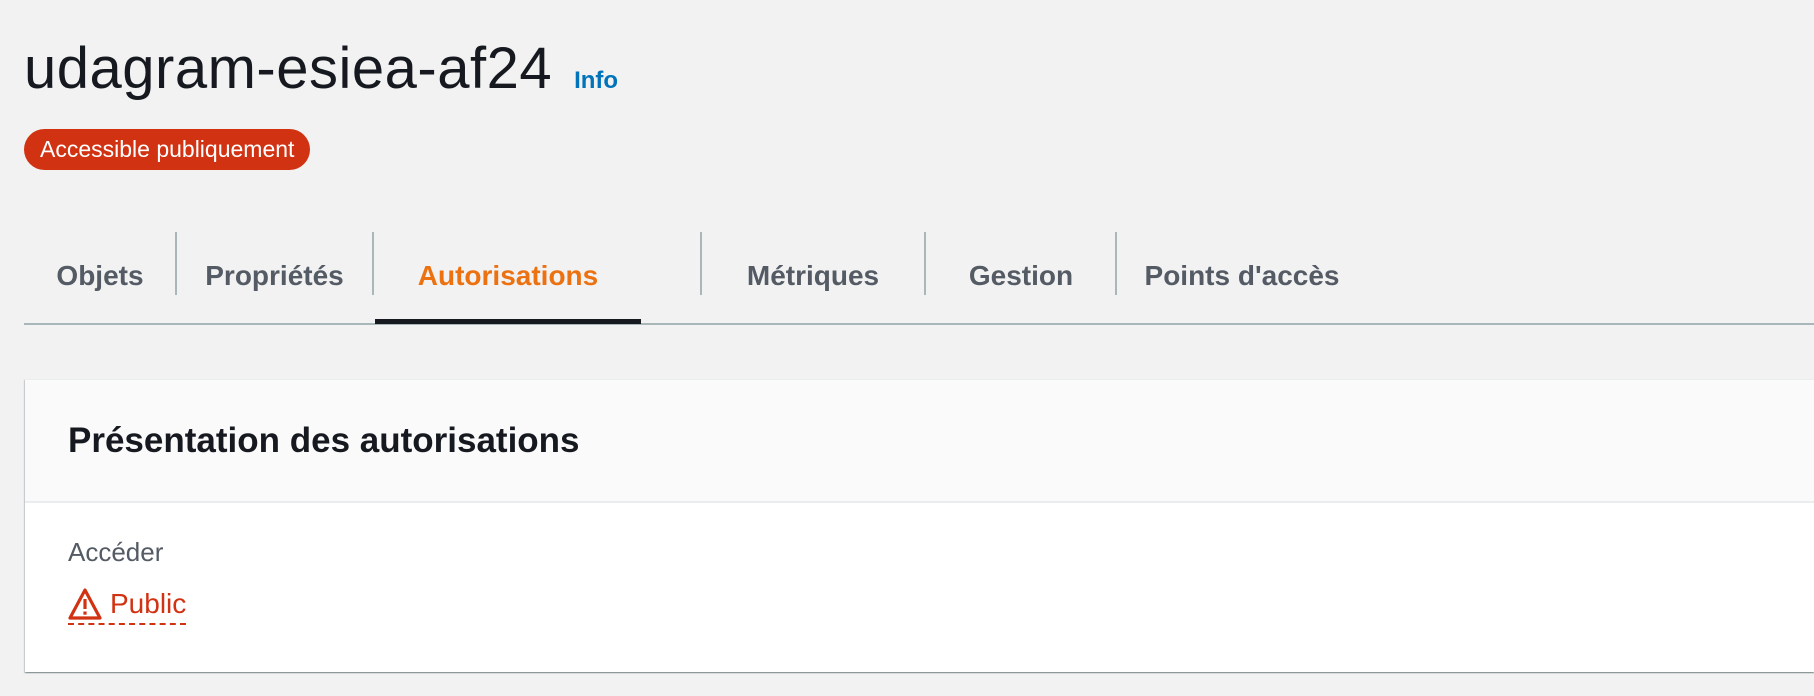 This screenshot has width=1814, height=696. What do you see at coordinates (596, 81) in the screenshot?
I see `info-link: Info` at bounding box center [596, 81].